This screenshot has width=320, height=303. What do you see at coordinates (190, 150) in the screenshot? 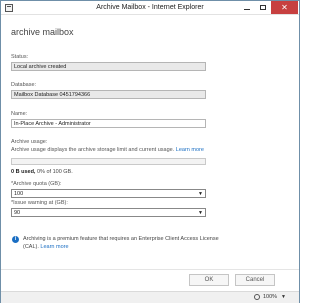
I see `archive-usage-learn-more-link: Learn more` at bounding box center [190, 150].